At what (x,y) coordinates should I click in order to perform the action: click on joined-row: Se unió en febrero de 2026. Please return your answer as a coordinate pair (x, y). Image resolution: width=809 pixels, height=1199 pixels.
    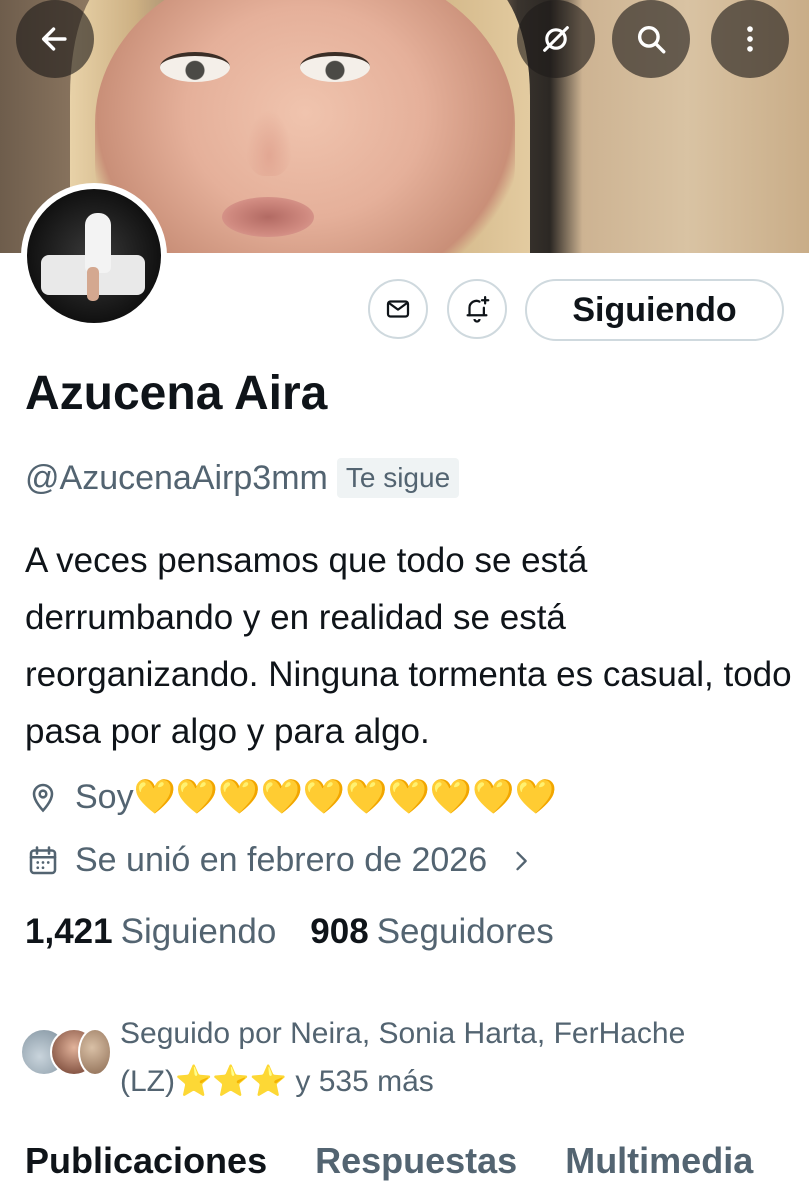
    Looking at the image, I should click on (287, 860).